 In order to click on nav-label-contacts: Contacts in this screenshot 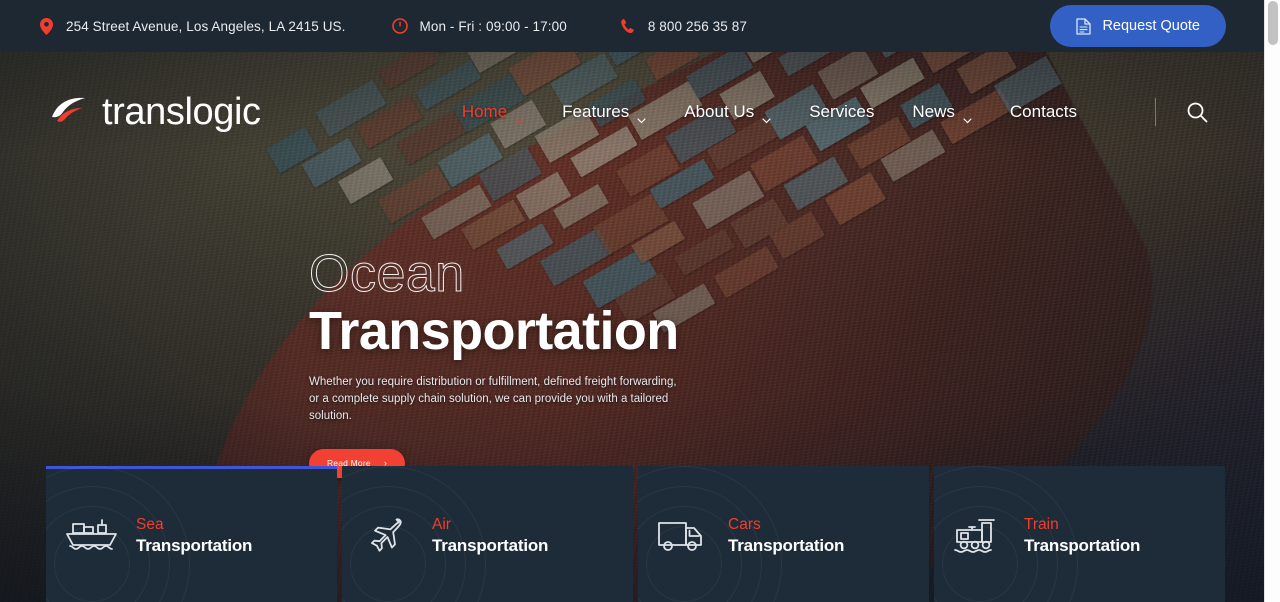, I will do `click(1043, 111)`.